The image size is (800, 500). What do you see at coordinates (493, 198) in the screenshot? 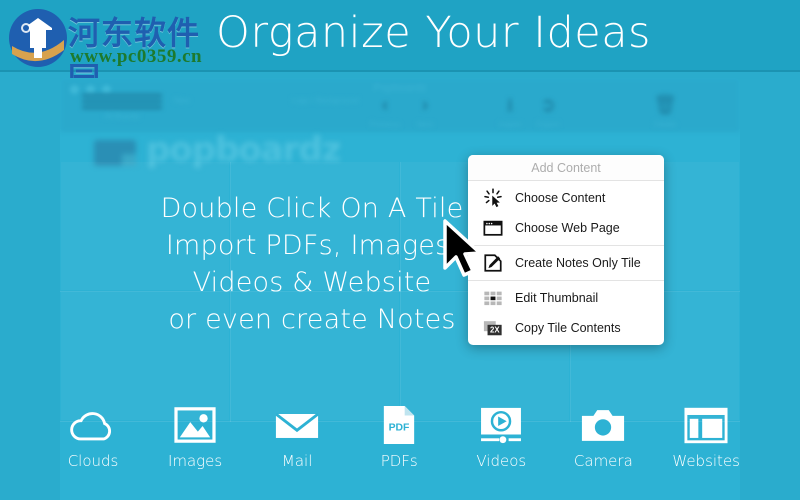
I see `click-burst-icon` at bounding box center [493, 198].